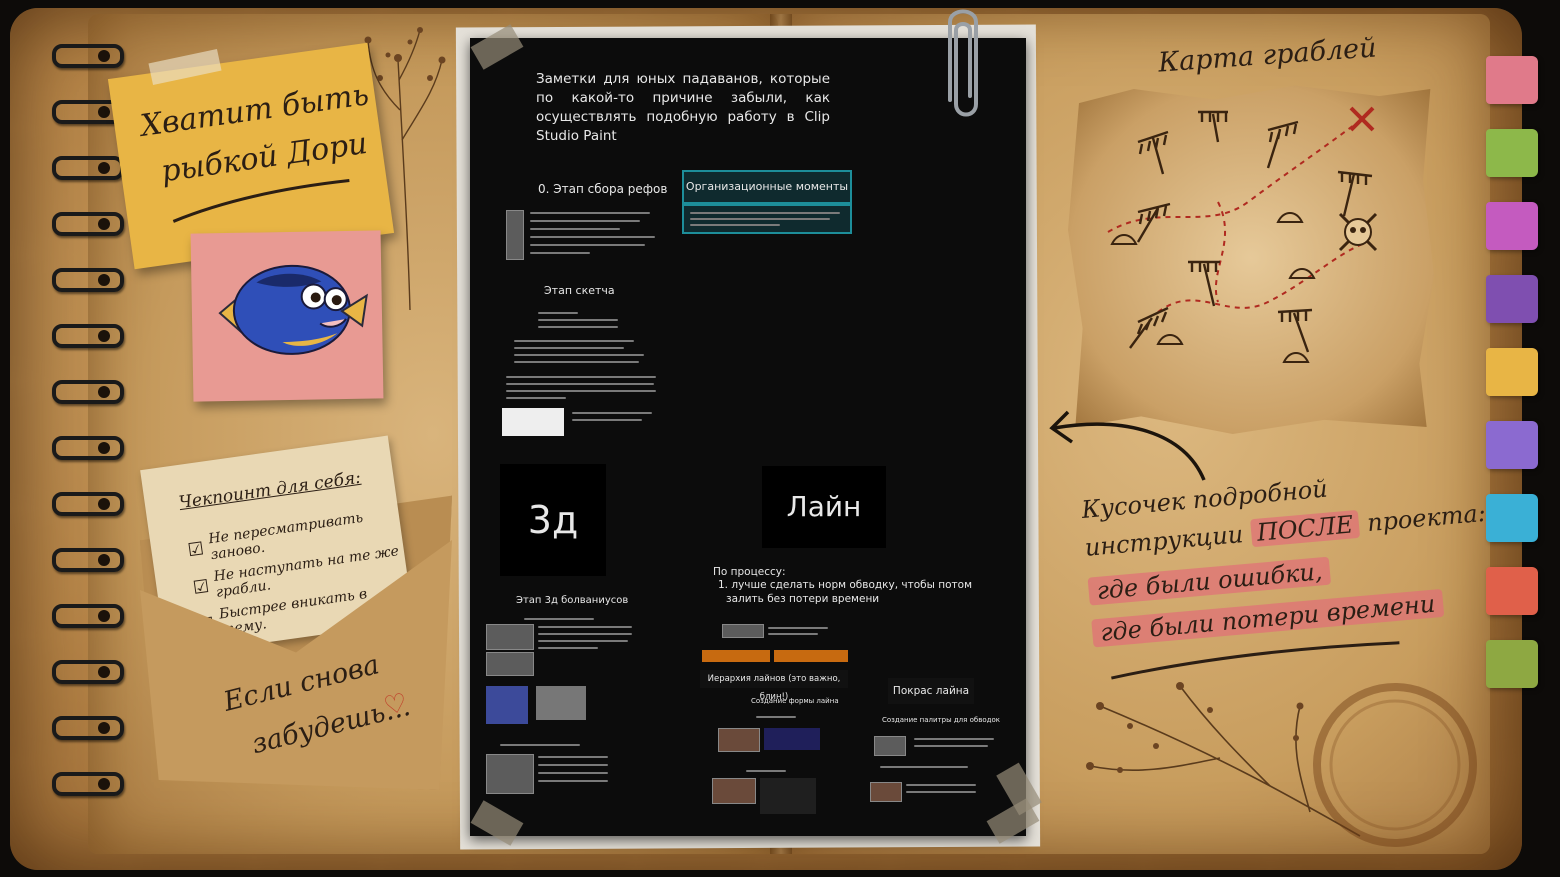  What do you see at coordinates (580, 378) in the screenshot?
I see `sketch-notes` at bounding box center [580, 378].